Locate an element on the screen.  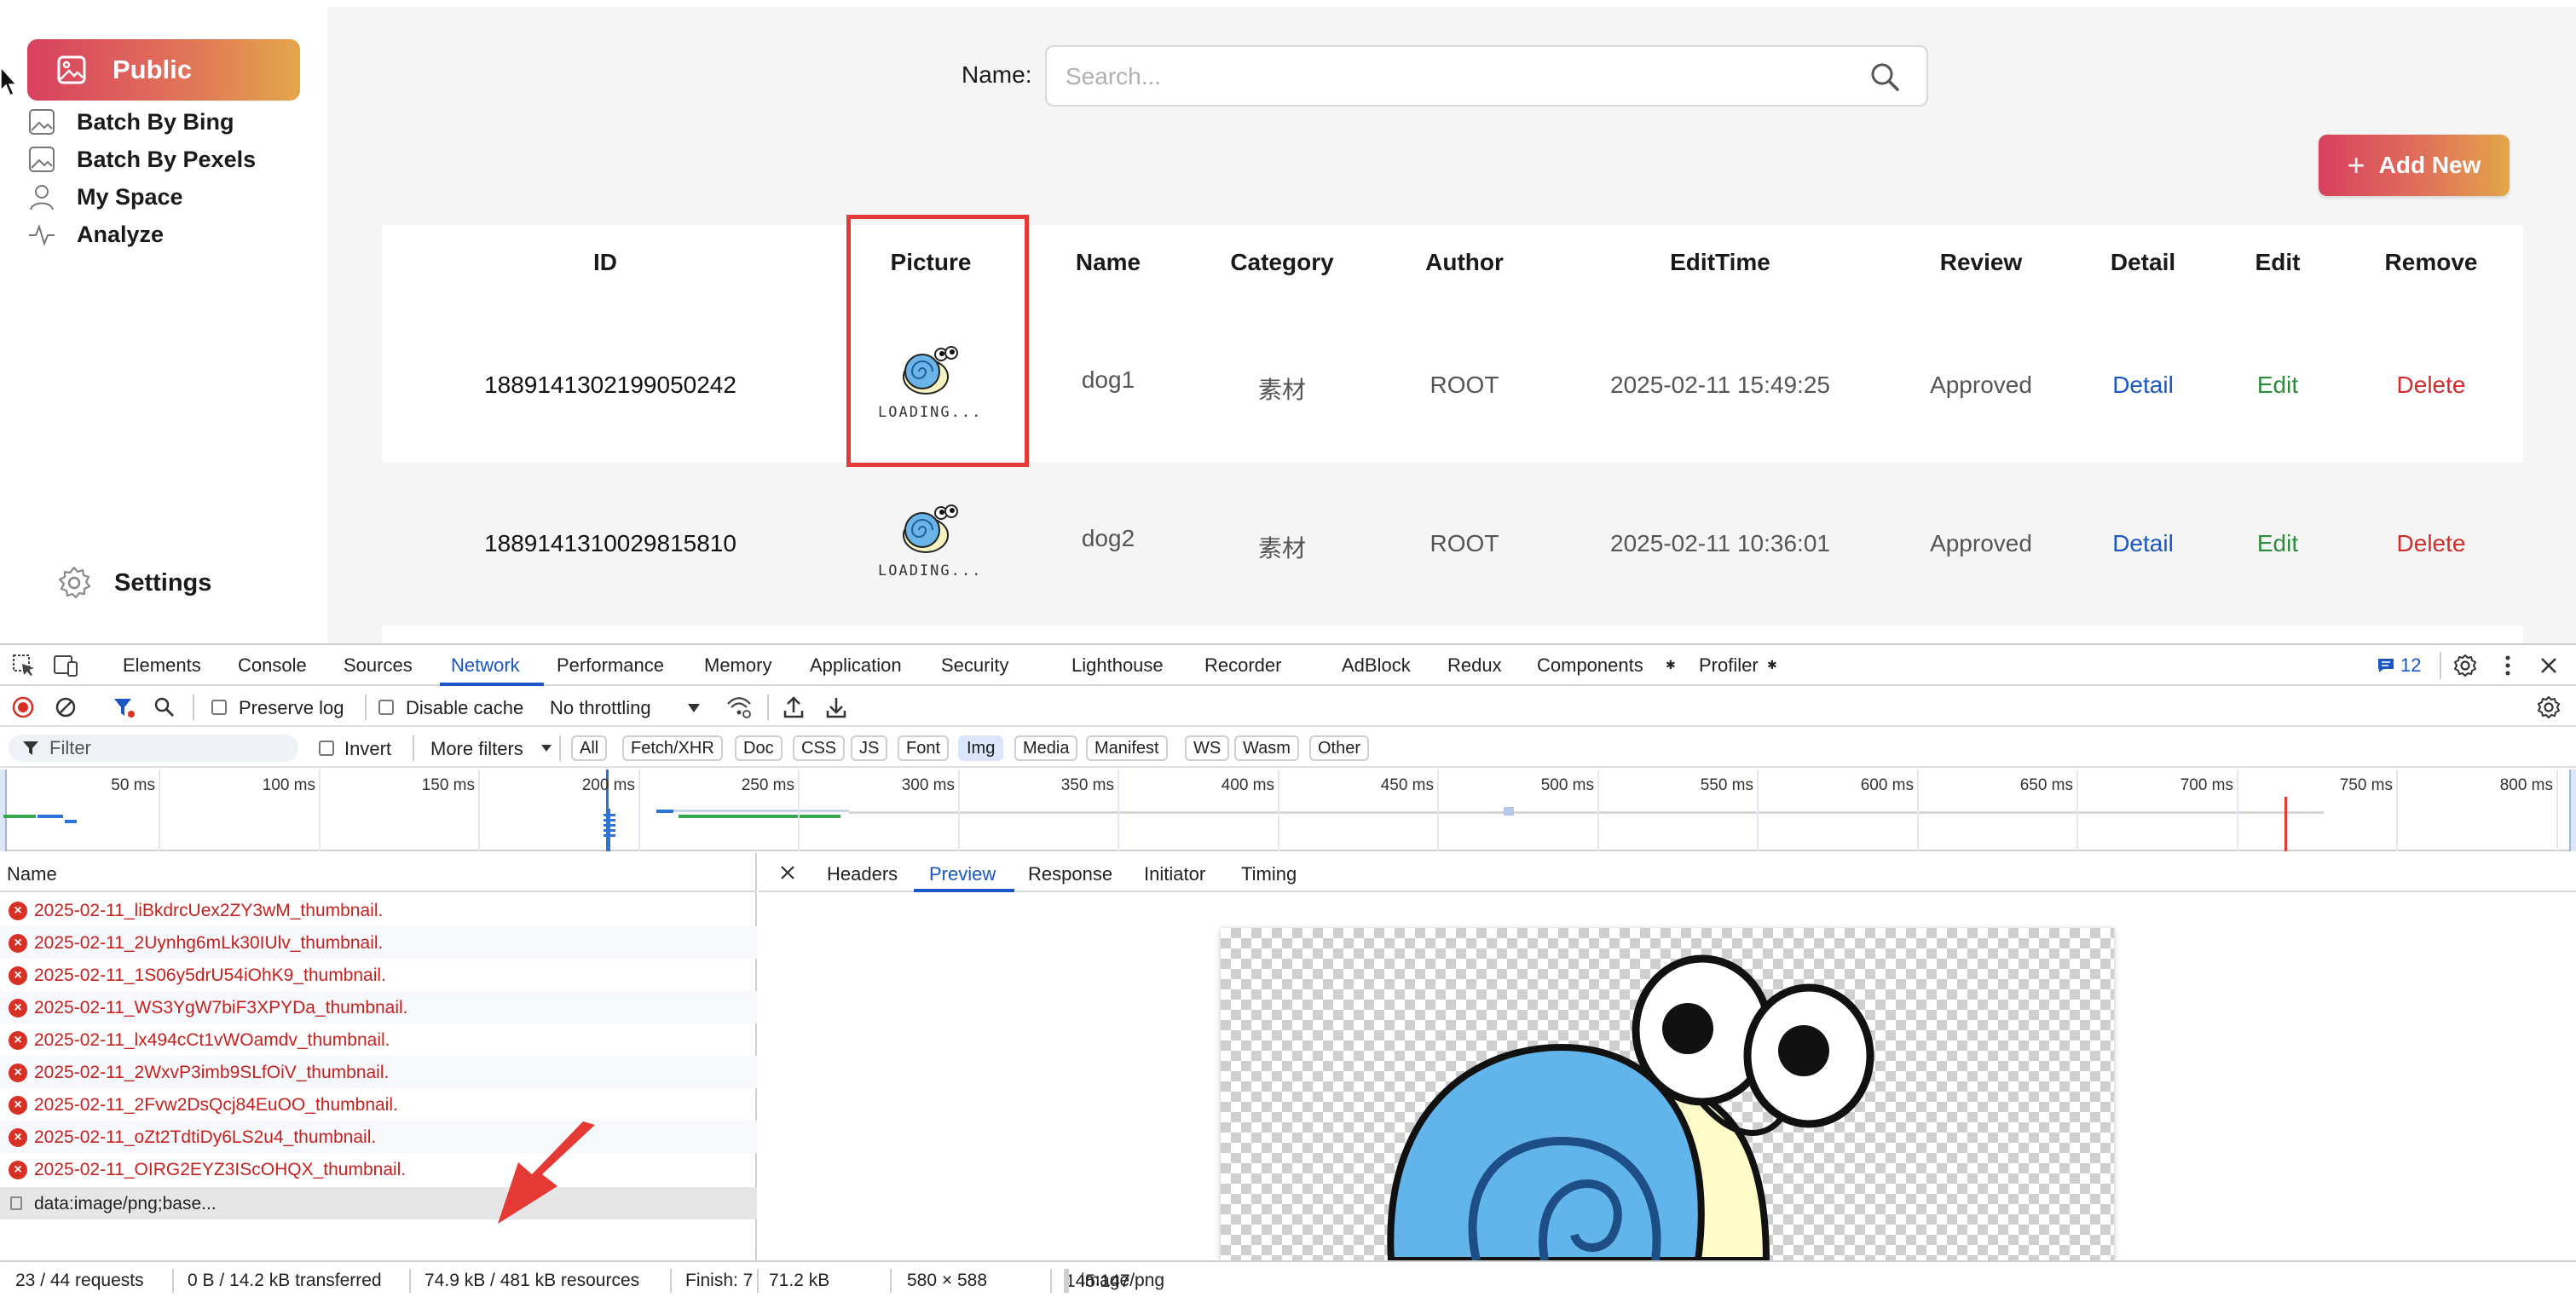
timeline-label: 200 ms is located at coordinates (608, 785).